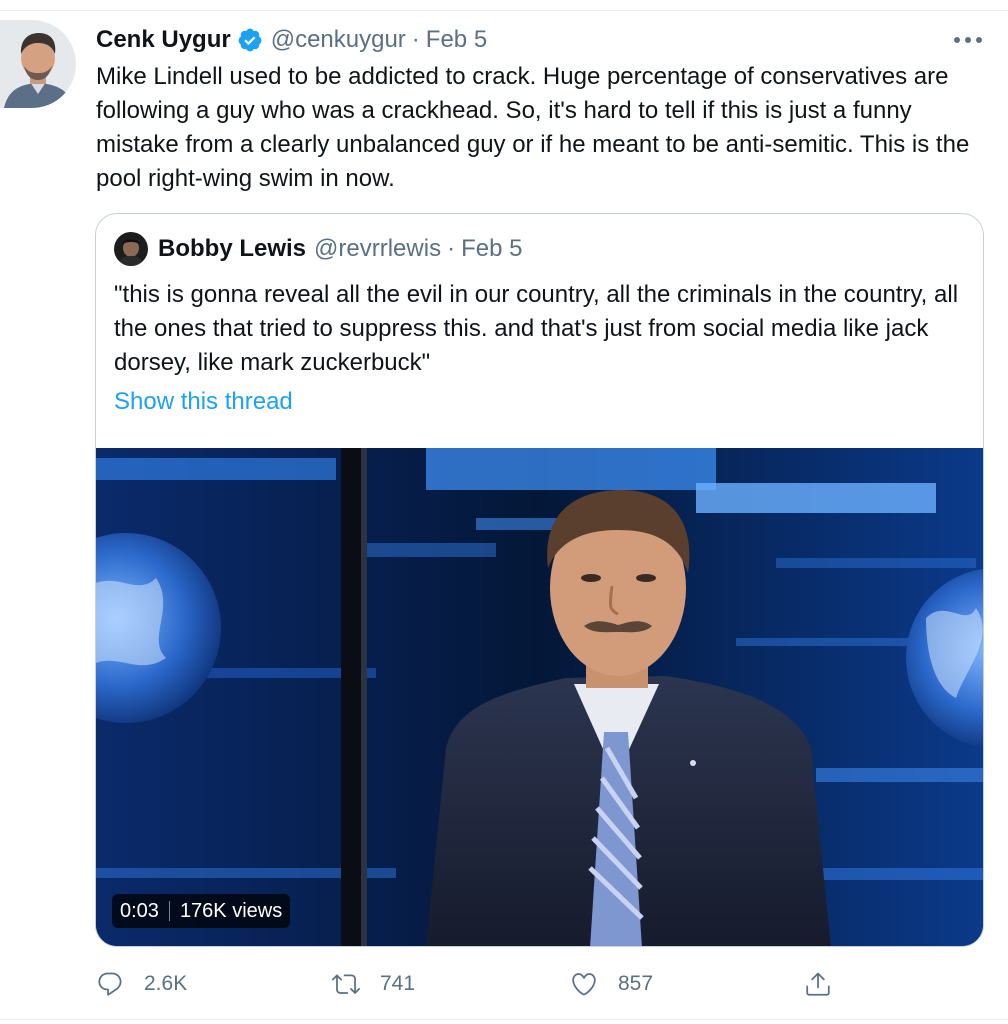 The width and height of the screenshot is (1008, 1024). I want to click on video-views: 176K views, so click(231, 910).